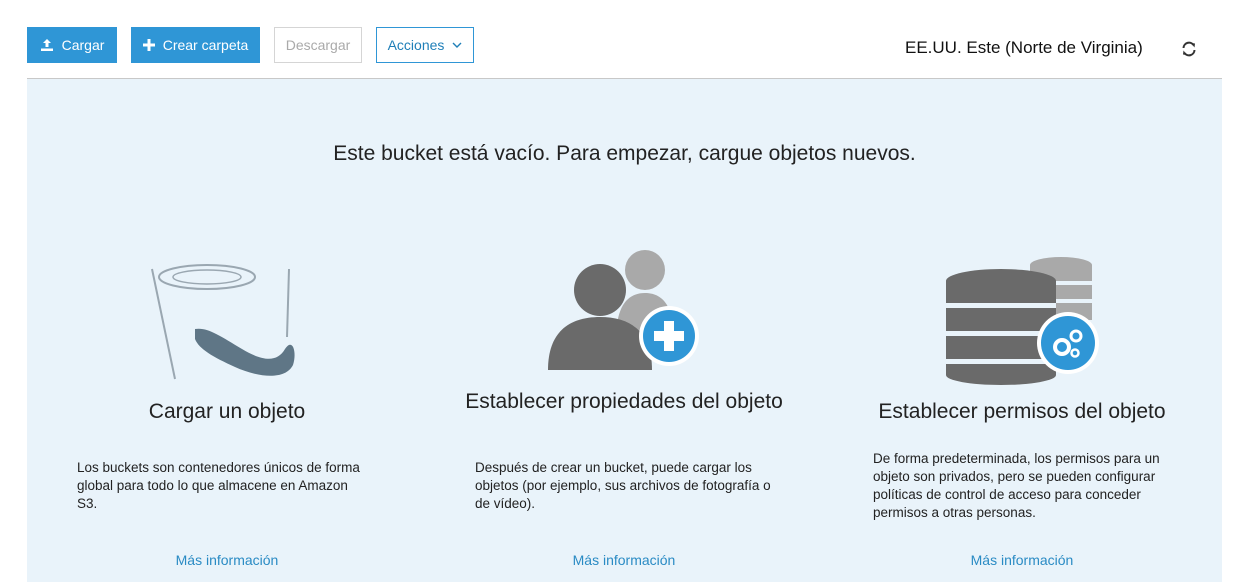 The image size is (1244, 582). What do you see at coordinates (227, 411) in the screenshot?
I see `feature-title: Cargar un objeto` at bounding box center [227, 411].